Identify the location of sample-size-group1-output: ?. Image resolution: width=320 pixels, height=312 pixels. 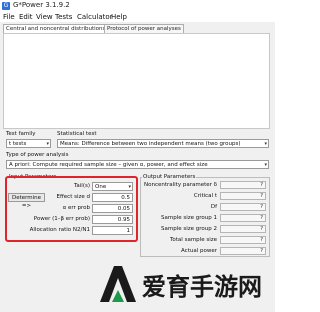
(243, 218).